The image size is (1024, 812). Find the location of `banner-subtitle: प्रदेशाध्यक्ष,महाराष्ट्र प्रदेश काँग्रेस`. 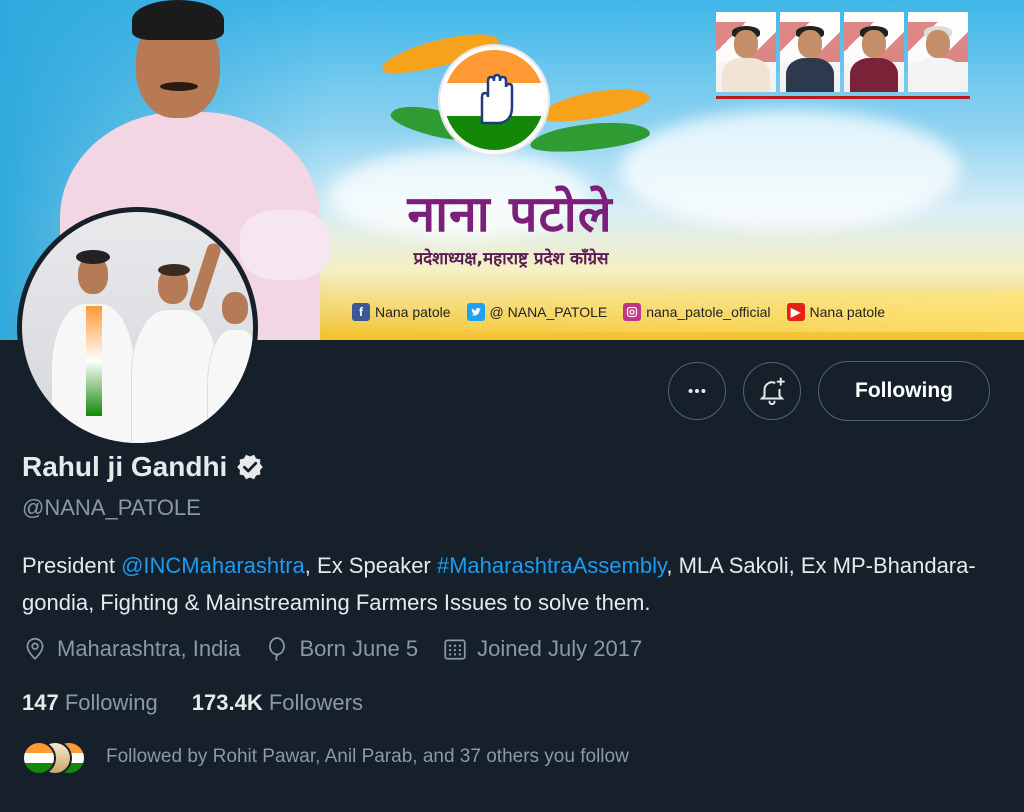

banner-subtitle: प्रदेशाध्यक्ष,महाराष्ट्र प्रदेश काँग्रेस is located at coordinates (511, 259).